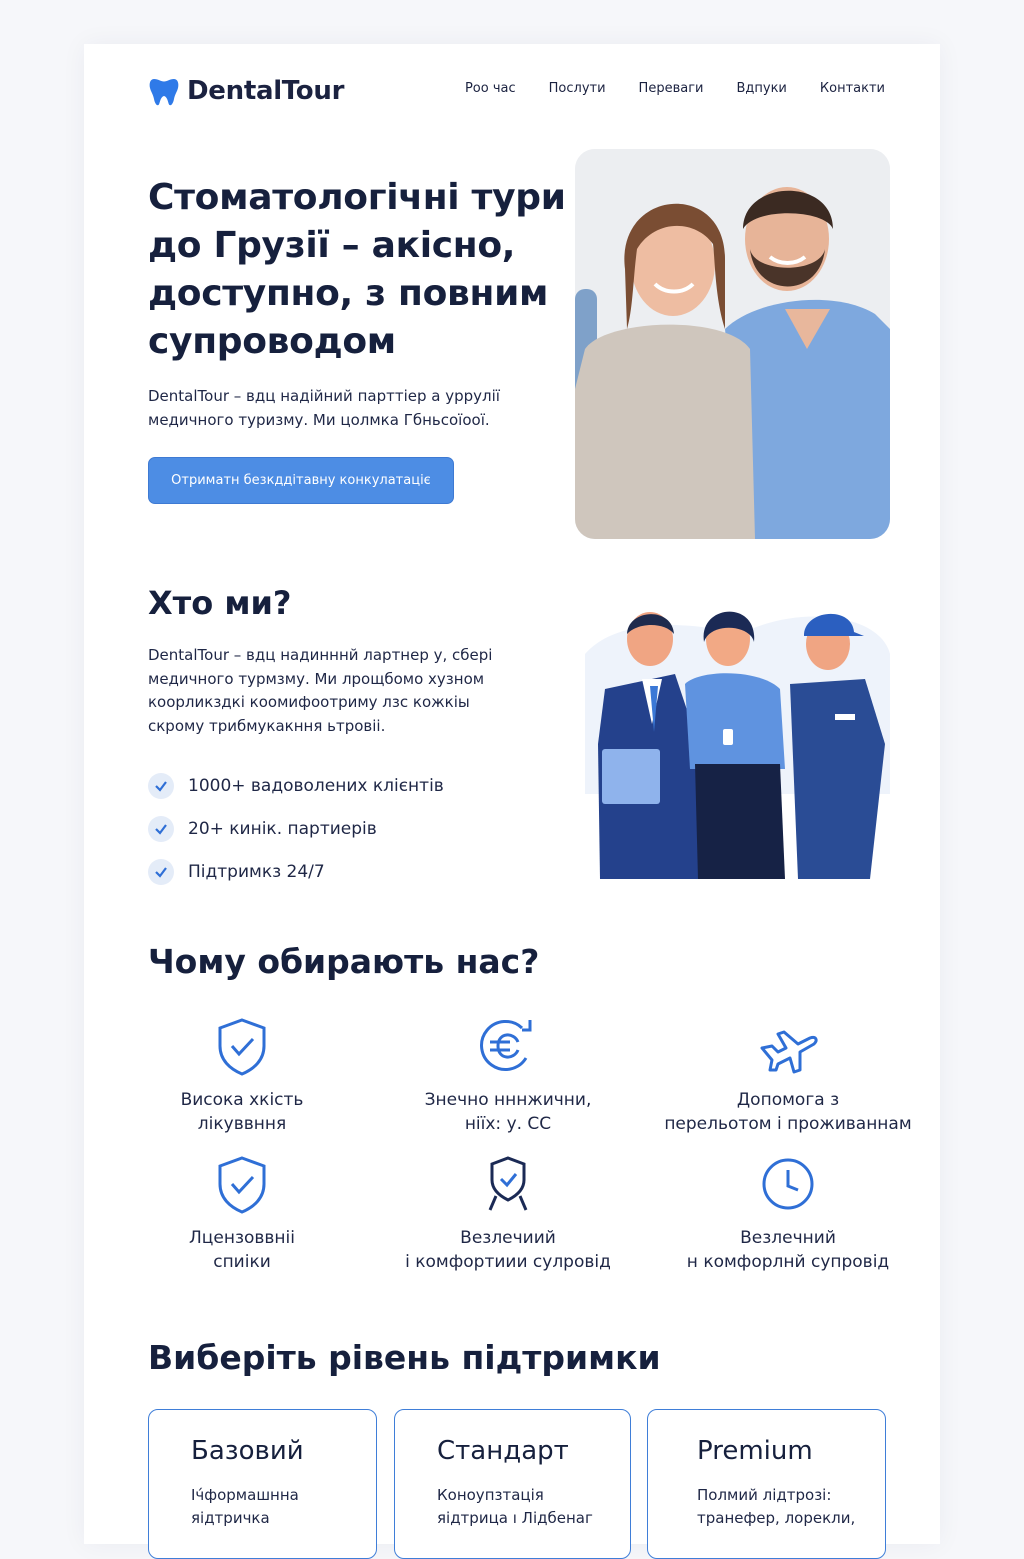  I want to click on feature-label: Везлечиий і комфортиии сулровід, so click(508, 1250).